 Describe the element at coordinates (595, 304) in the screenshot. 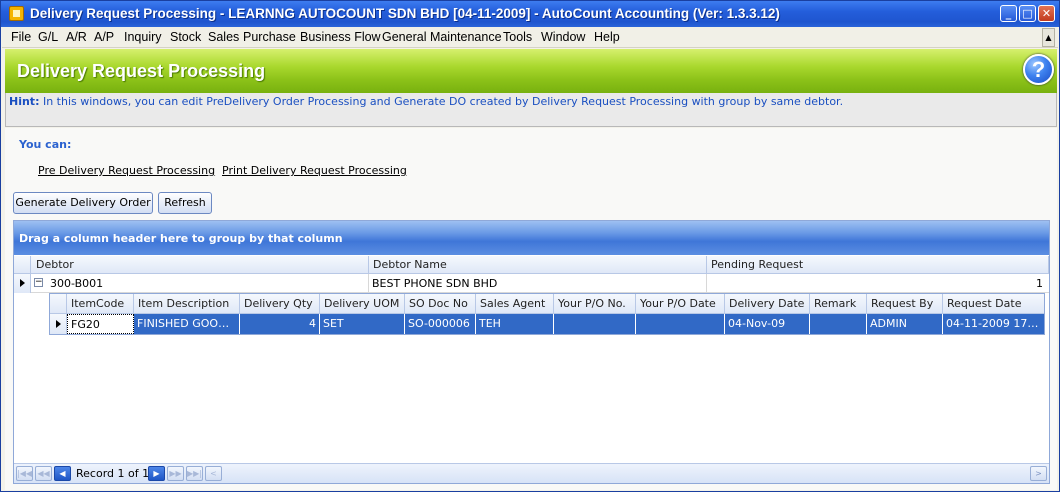

I see `detail-header-your-po-no: Your P/O No.` at that location.